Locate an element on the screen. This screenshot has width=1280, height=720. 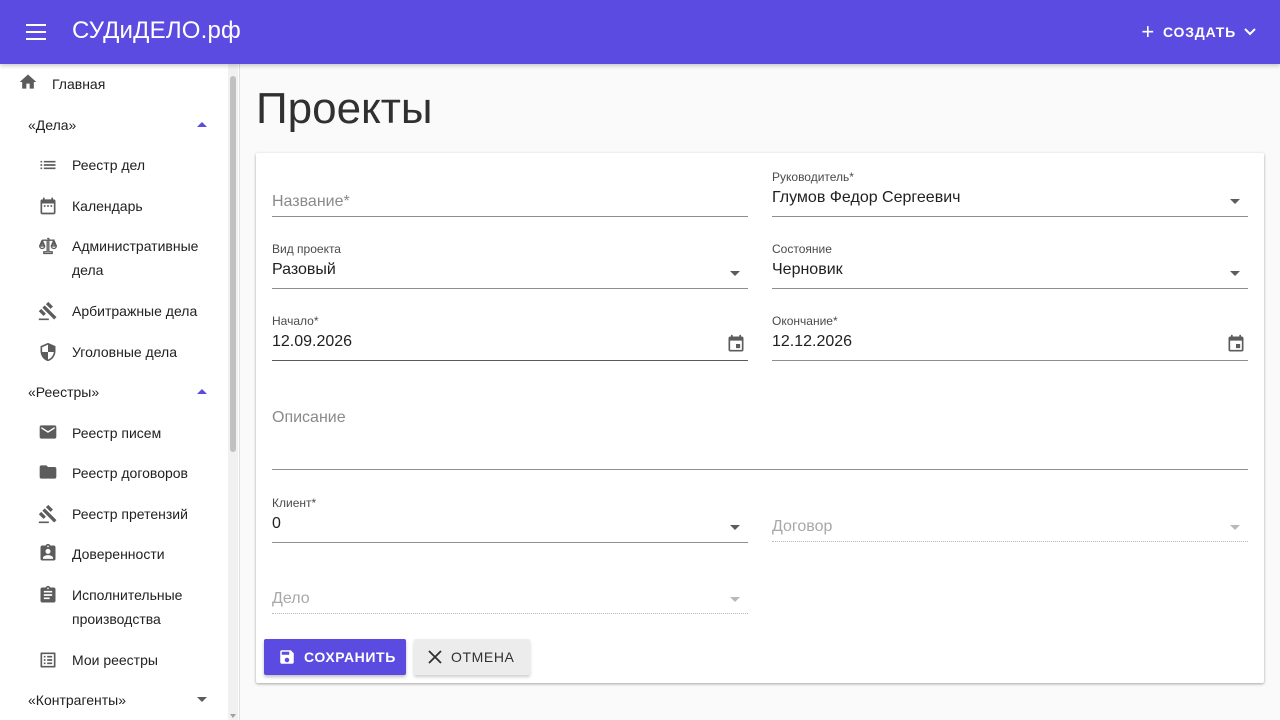
name-placeholder: Название* is located at coordinates (311, 201).